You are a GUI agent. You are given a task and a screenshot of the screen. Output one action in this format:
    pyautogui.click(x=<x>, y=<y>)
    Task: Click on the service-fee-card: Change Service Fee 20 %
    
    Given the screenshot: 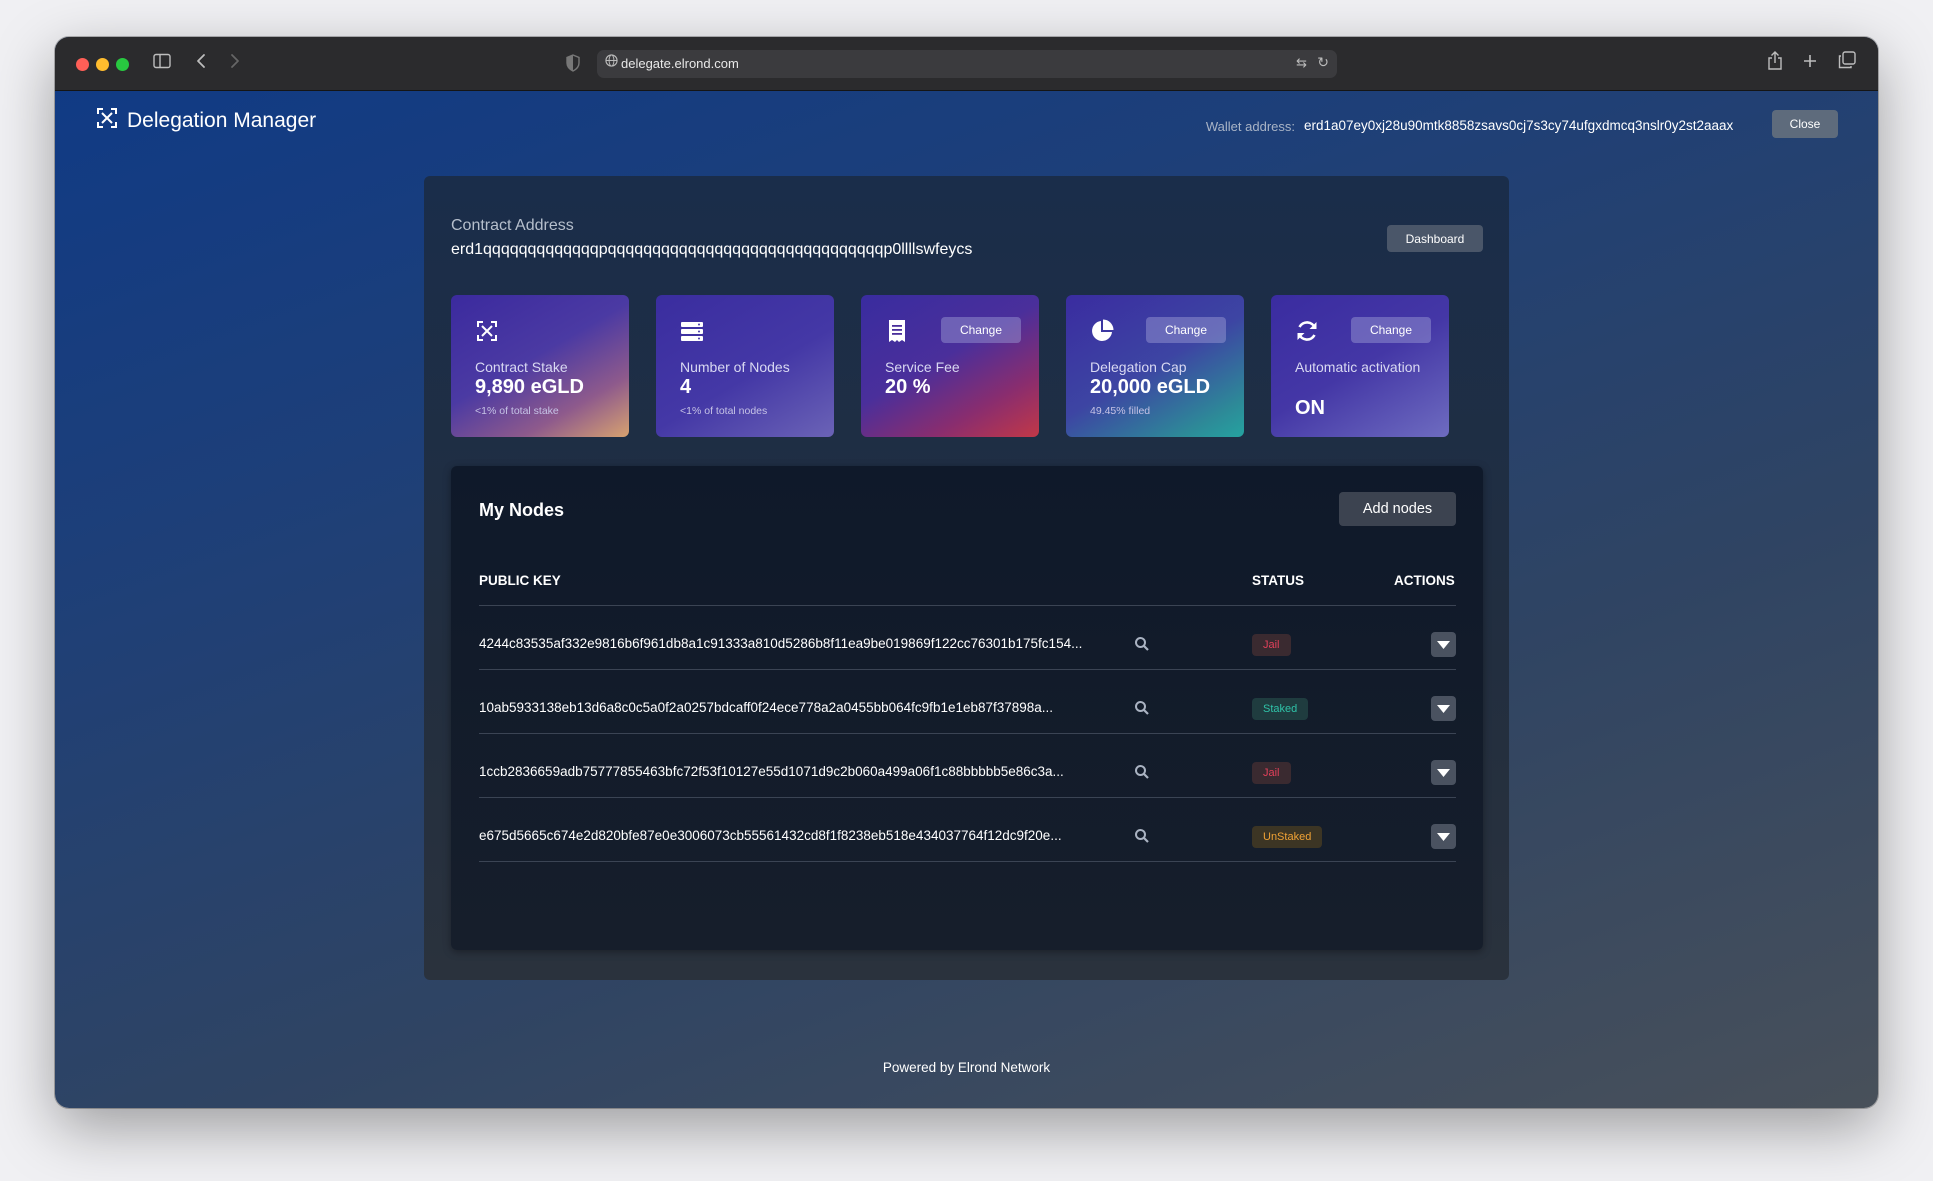 What is the action you would take?
    pyautogui.click(x=950, y=366)
    